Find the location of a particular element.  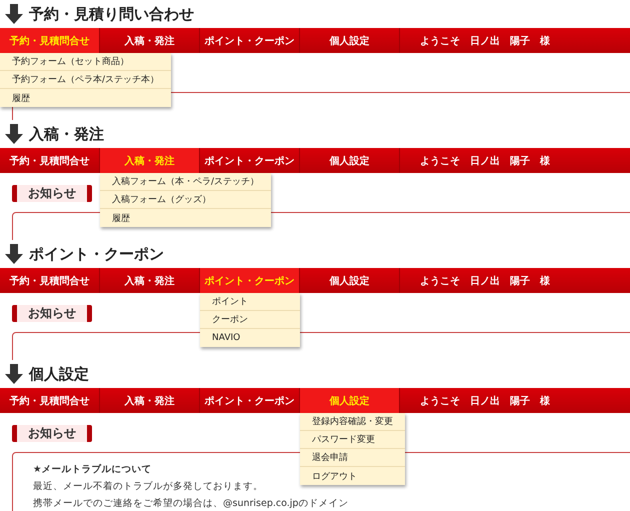

section-heading: 入稿・発注 is located at coordinates (66, 134).